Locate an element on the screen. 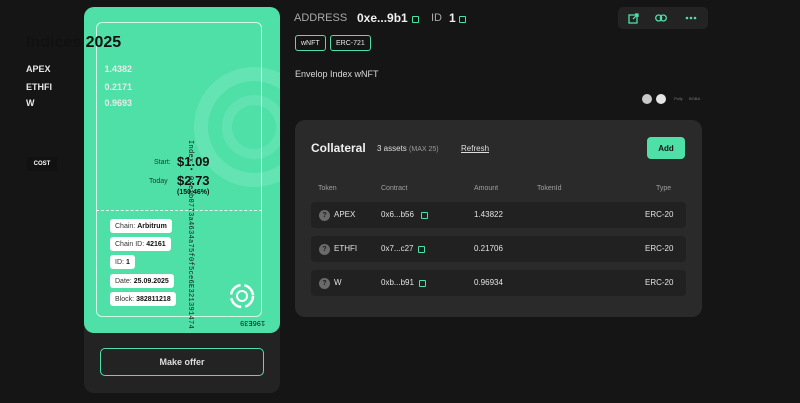  table-row: ? ETHFI 0x7...c27 0.21706 ERC-20 is located at coordinates (498, 249).